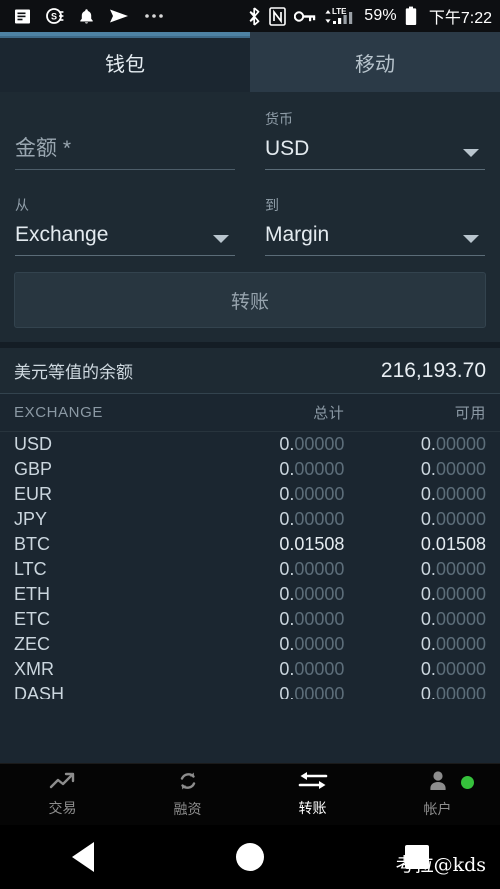 Image resolution: width=500 pixels, height=889 pixels. I want to click on column-header-currency: EXCHANGE, so click(105, 412).